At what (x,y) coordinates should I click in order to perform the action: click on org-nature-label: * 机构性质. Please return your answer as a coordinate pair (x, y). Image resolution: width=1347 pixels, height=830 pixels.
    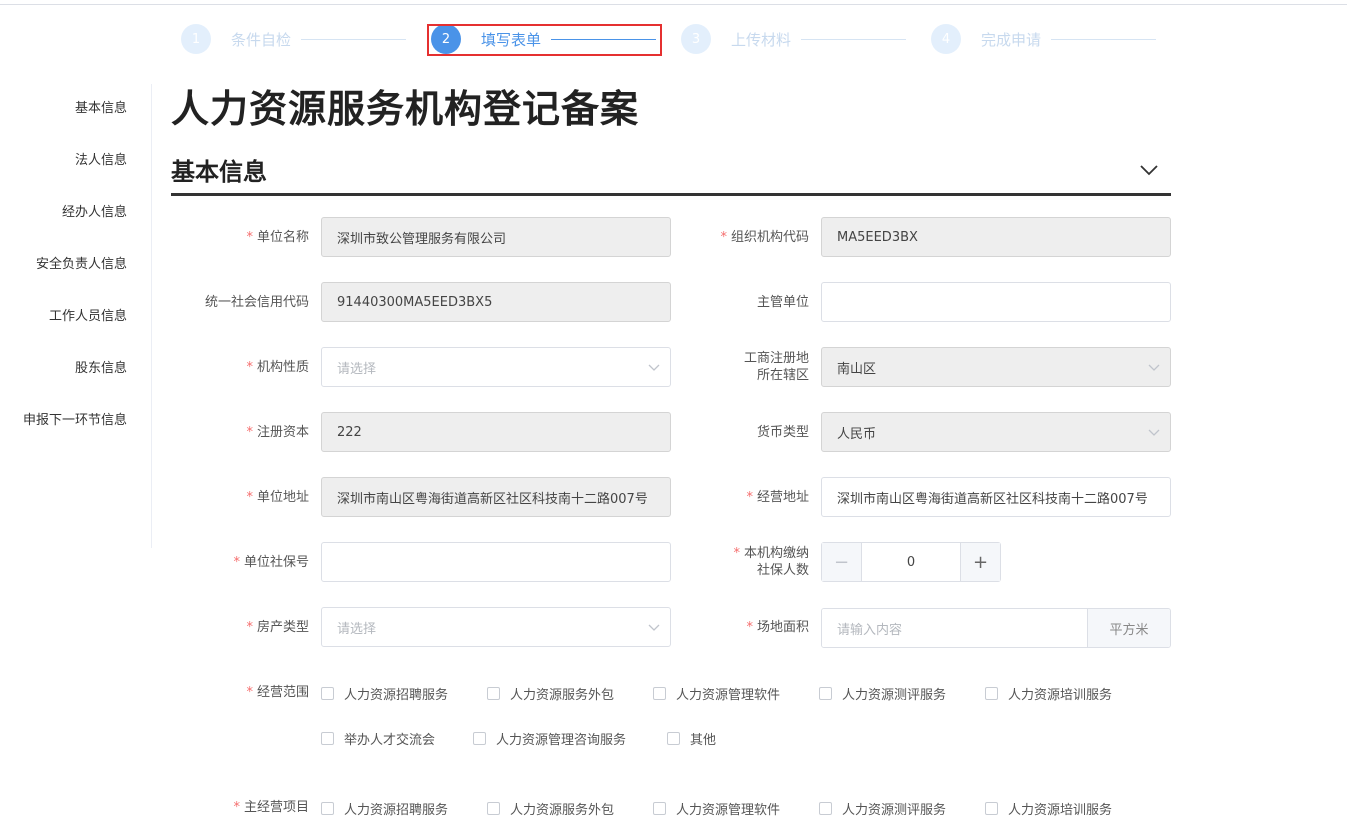
    Looking at the image, I should click on (277, 367).